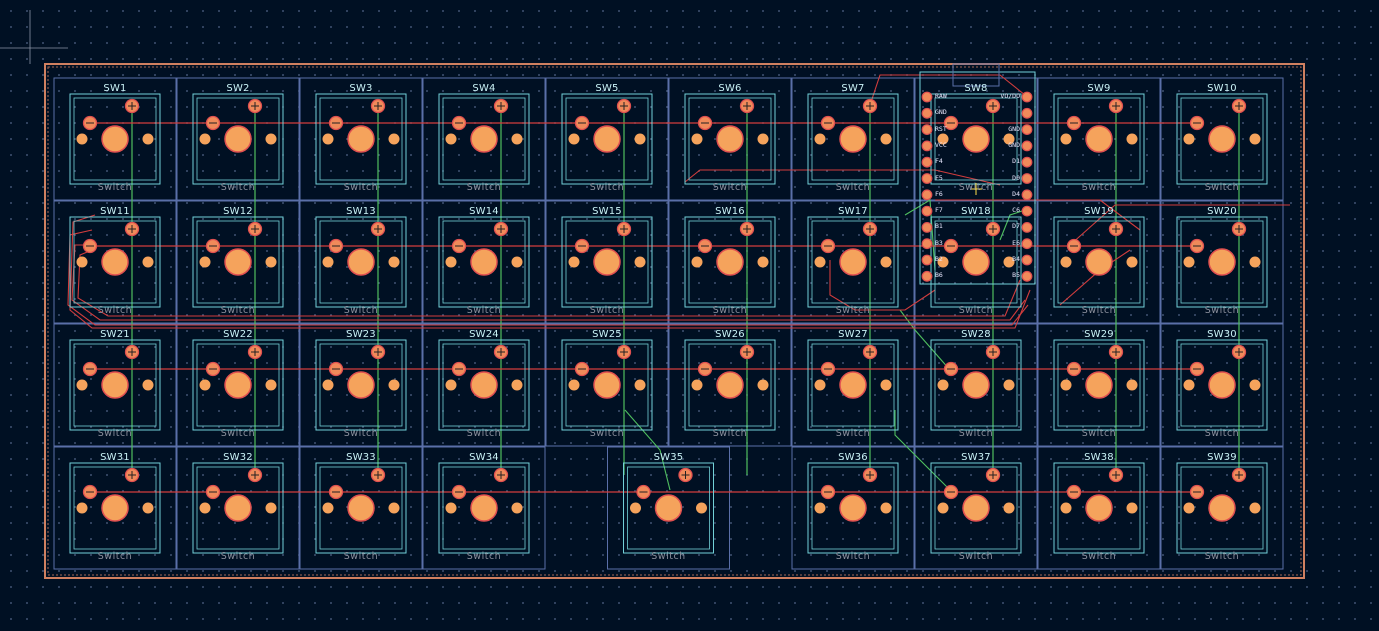 The width and height of the screenshot is (1379, 631). I want to click on mcu-pin-label: B2, so click(939, 259).